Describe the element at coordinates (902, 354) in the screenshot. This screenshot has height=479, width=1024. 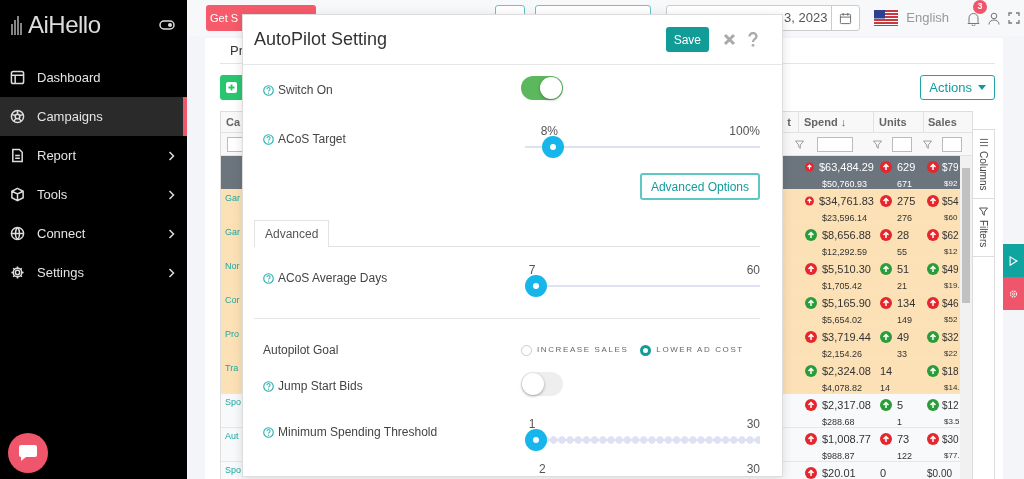
I see `previous-value: 33` at that location.